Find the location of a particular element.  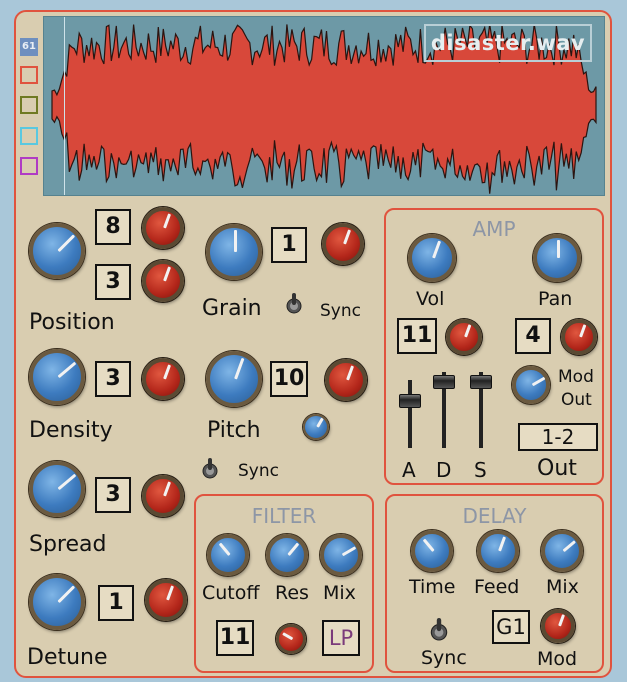

filter-mix-knob is located at coordinates (341, 555).